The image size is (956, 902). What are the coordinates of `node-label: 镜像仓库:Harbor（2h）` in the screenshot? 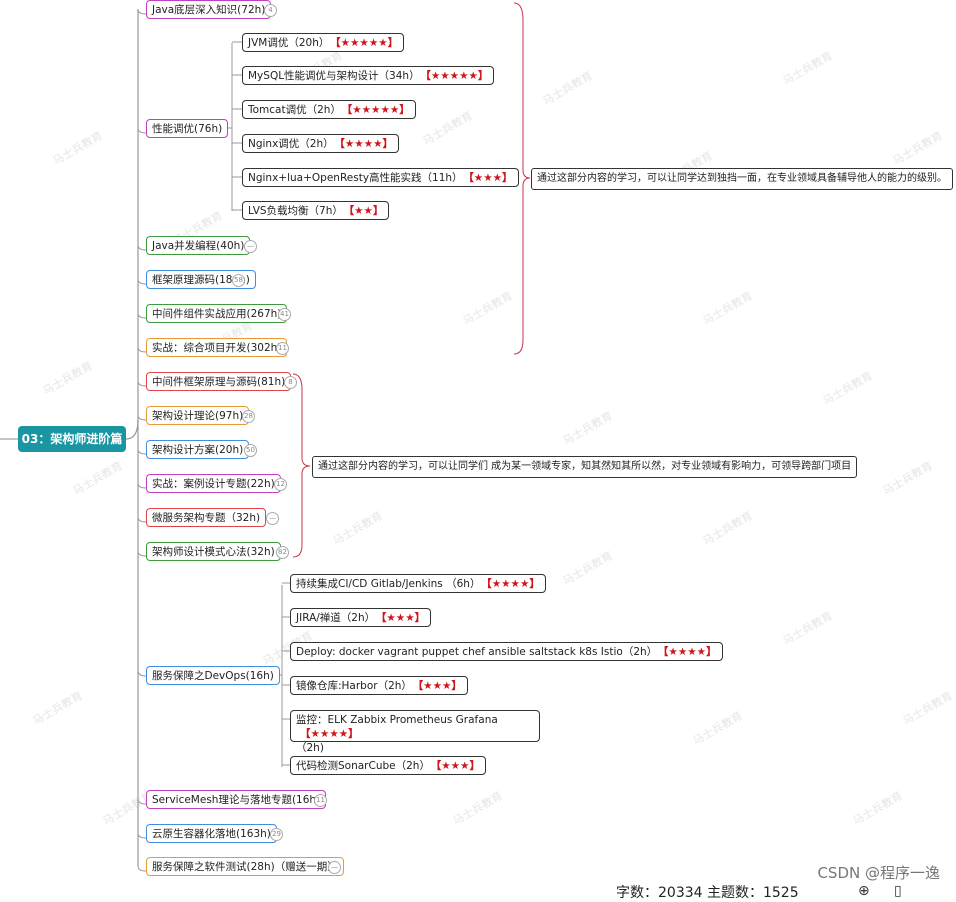 It's located at (354, 686).